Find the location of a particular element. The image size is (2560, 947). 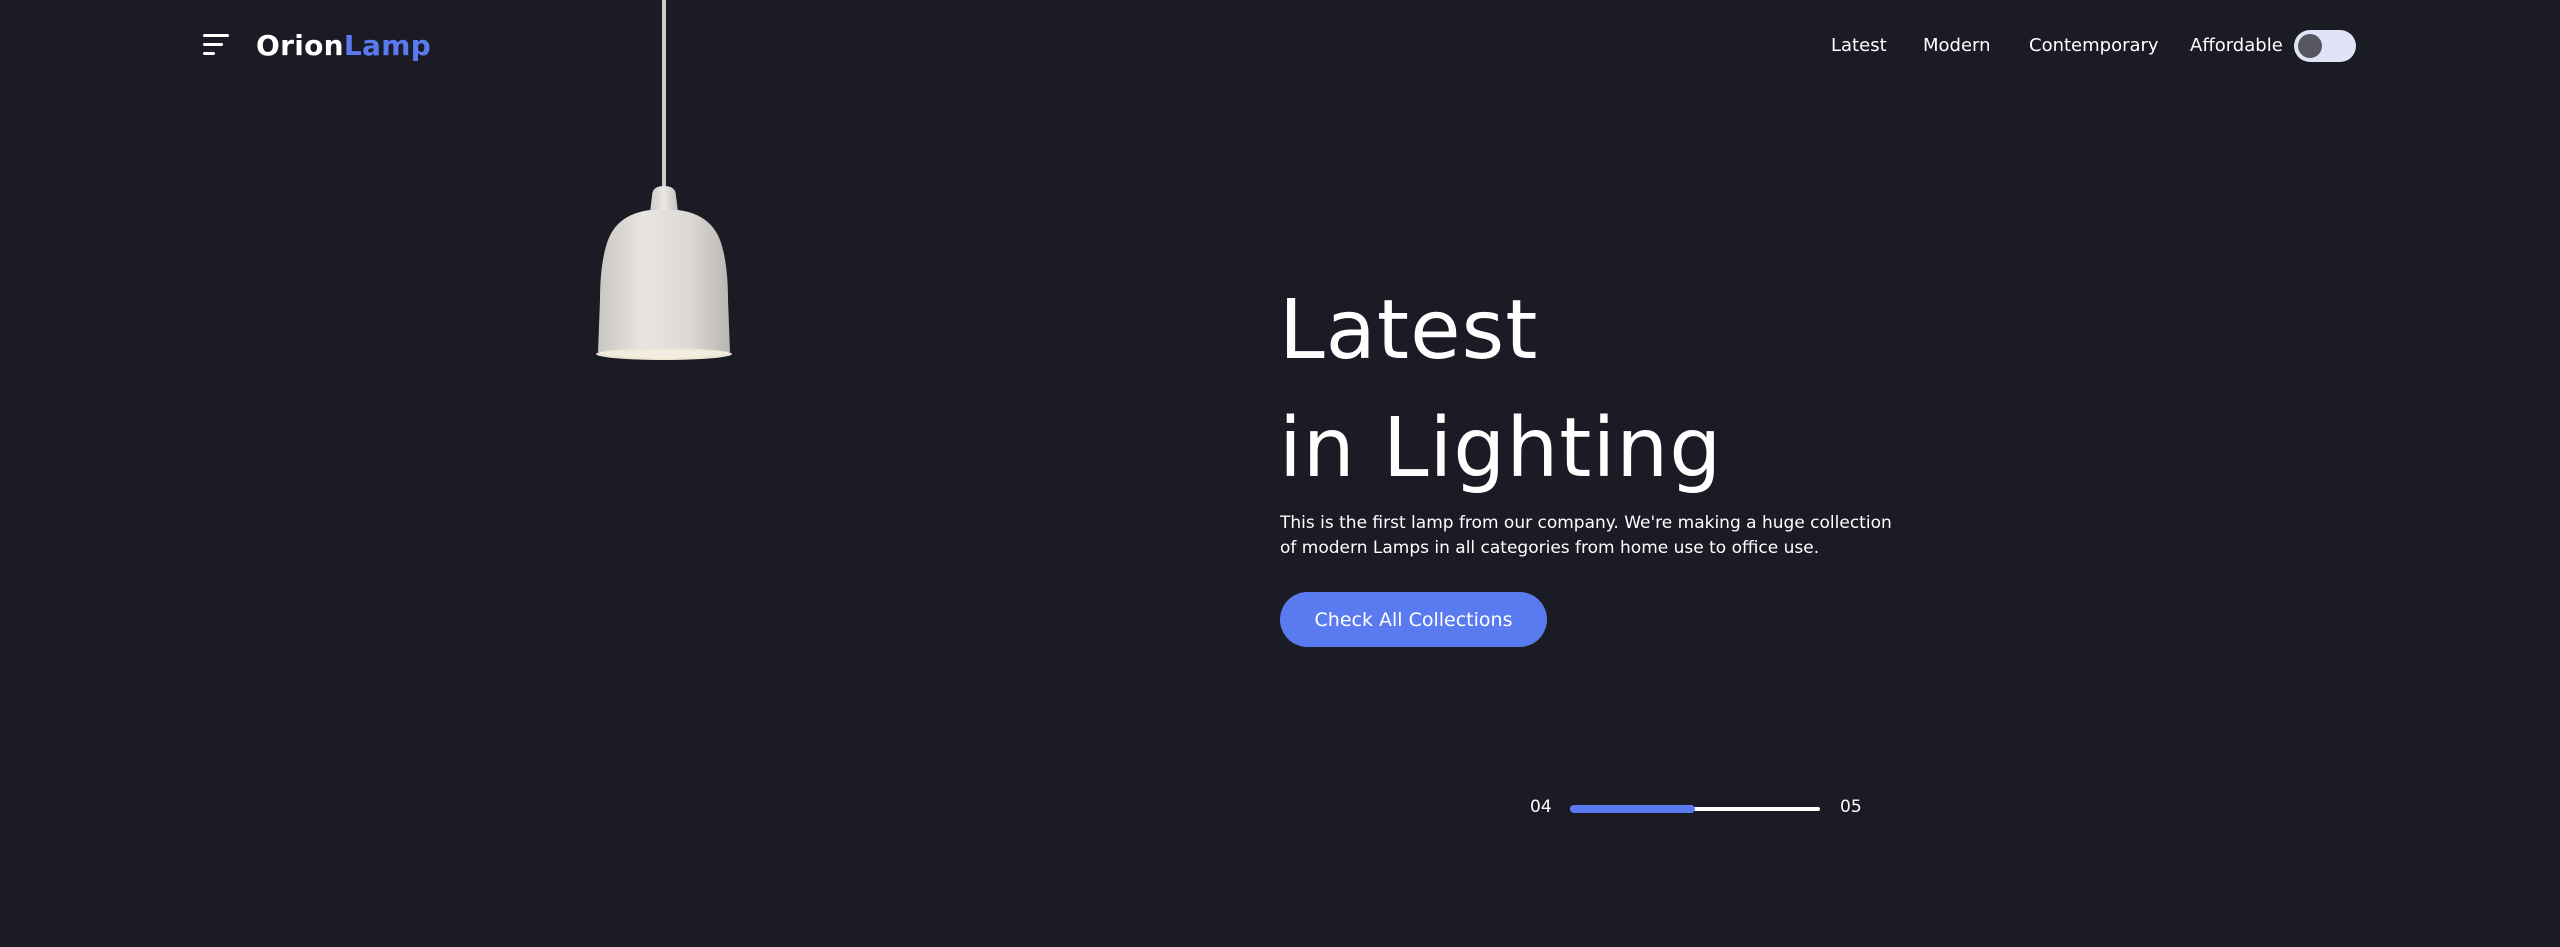

nav-item-affordable: Affordable is located at coordinates (2236, 46).